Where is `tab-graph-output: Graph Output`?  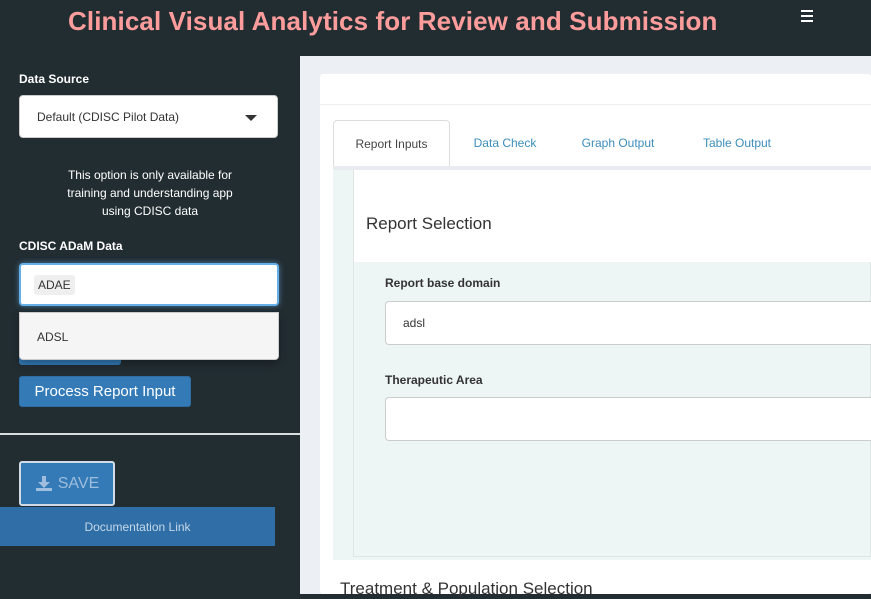
tab-graph-output: Graph Output is located at coordinates (618, 143).